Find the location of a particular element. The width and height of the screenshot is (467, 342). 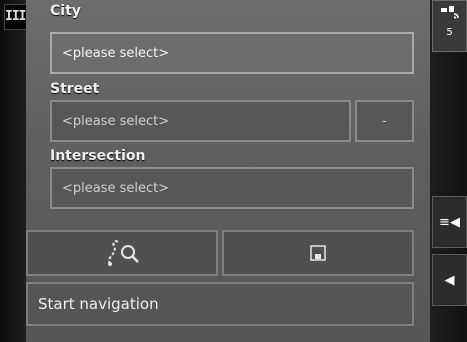

start-navigation-button: Start navigation is located at coordinates (220, 304).